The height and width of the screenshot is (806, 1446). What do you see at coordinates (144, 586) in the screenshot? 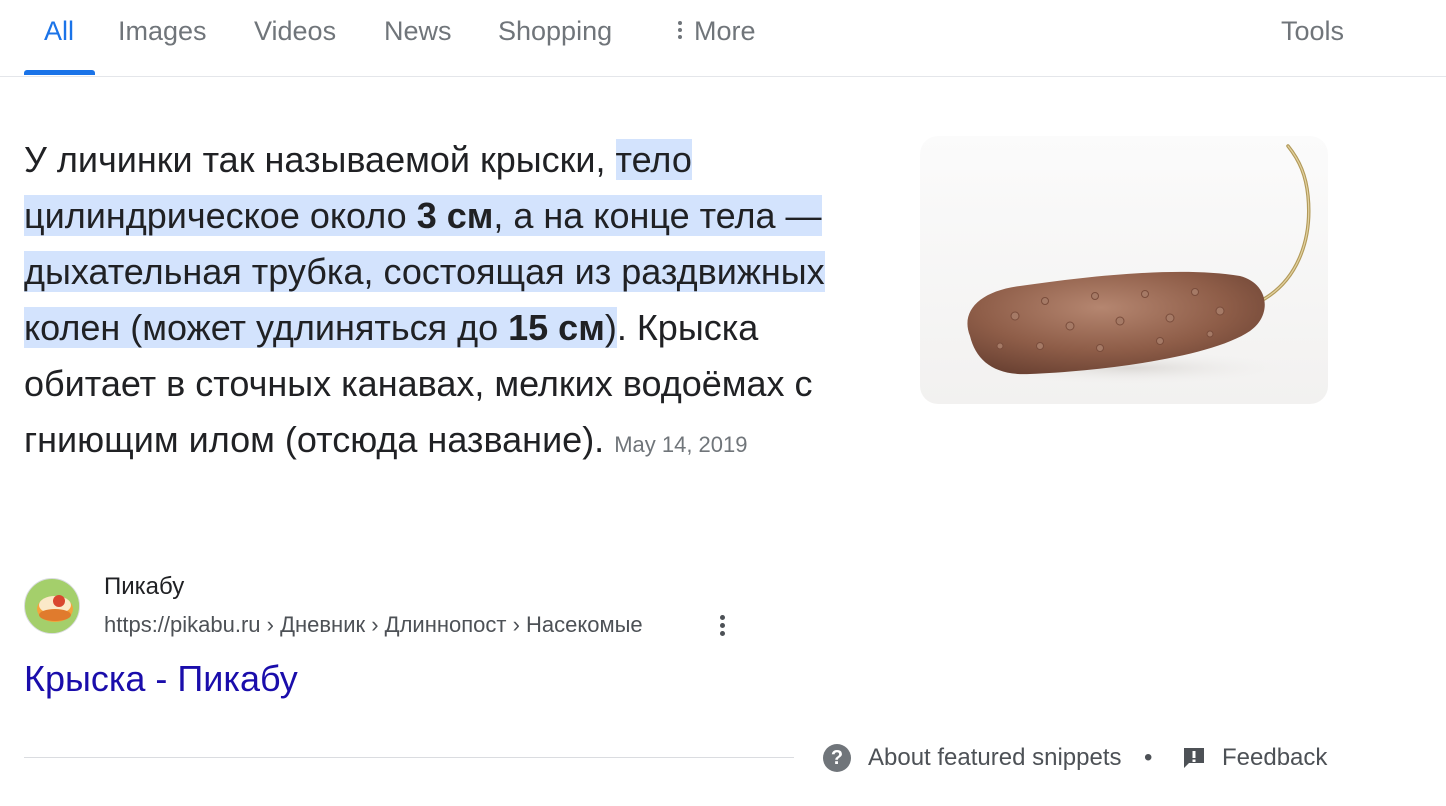
I see `site-name: Пикабу` at bounding box center [144, 586].